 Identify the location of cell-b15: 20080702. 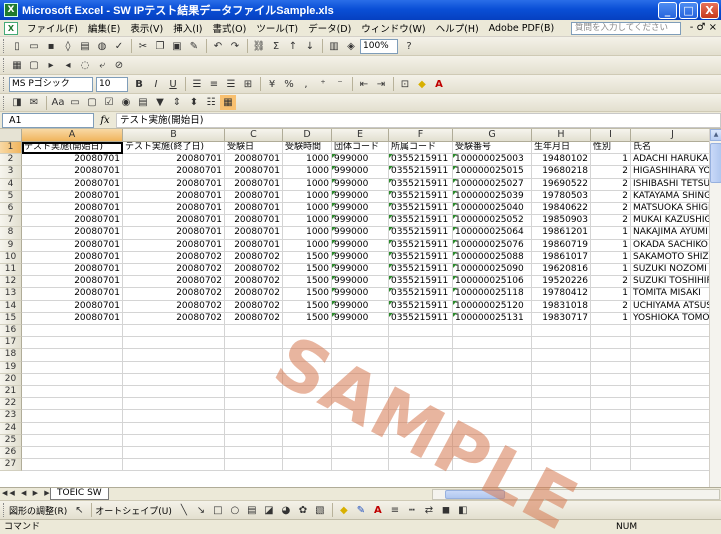
(174, 318).